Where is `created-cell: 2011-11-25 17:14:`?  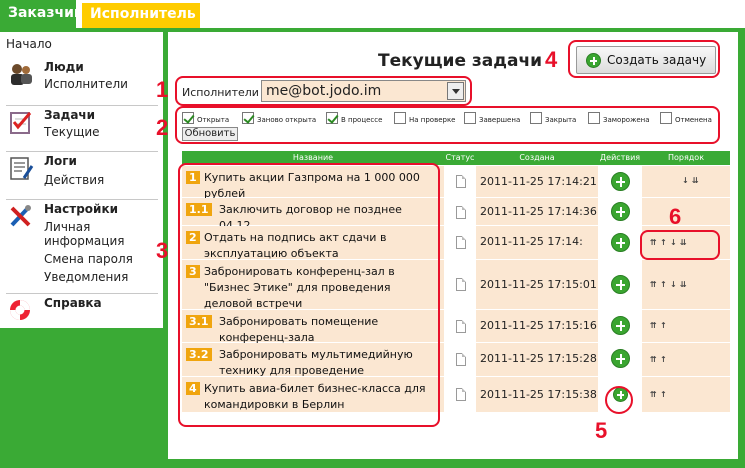
created-cell: 2011-11-25 17:14: is located at coordinates (537, 243).